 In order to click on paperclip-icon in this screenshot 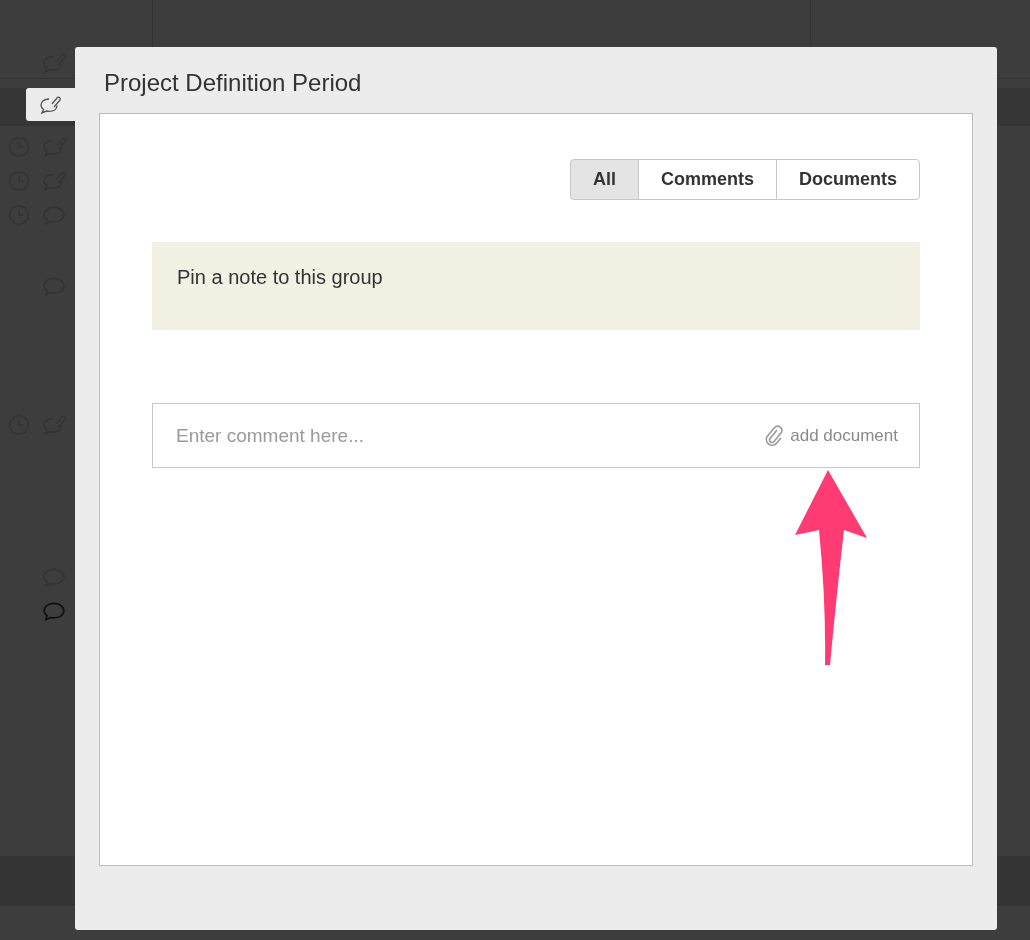, I will do `click(774, 435)`.